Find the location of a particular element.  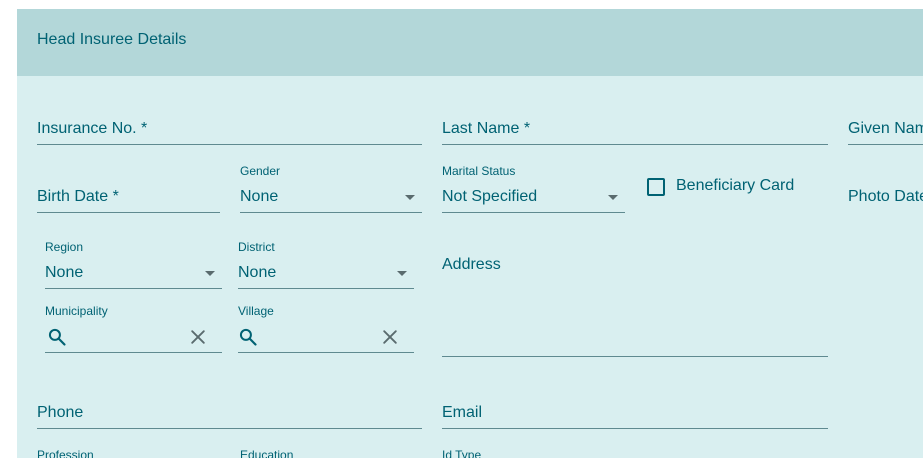

address-label: Address is located at coordinates (471, 264).